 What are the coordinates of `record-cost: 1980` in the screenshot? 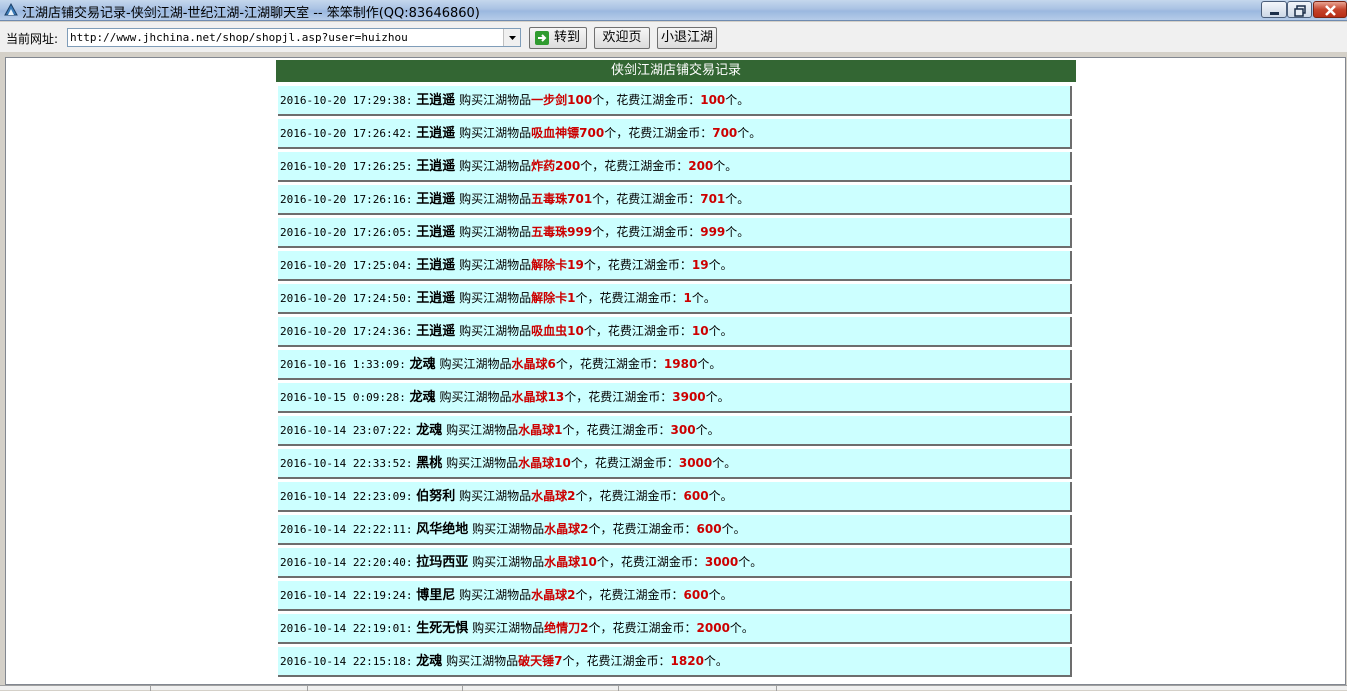 It's located at (680, 364).